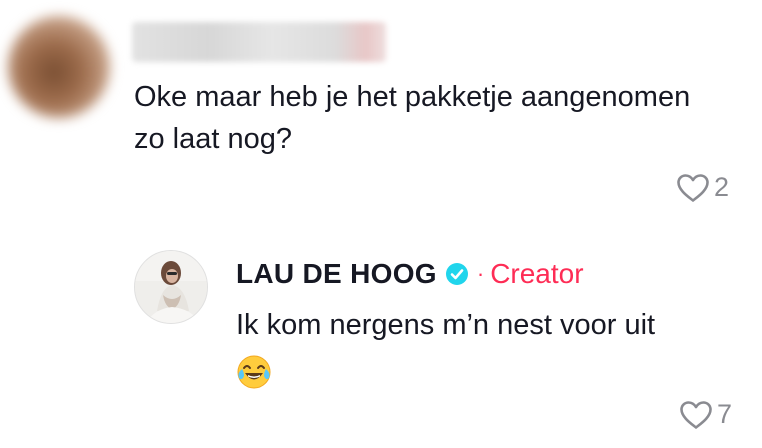 This screenshot has width=762, height=448. What do you see at coordinates (59, 67) in the screenshot?
I see `commenter-avatar` at bounding box center [59, 67].